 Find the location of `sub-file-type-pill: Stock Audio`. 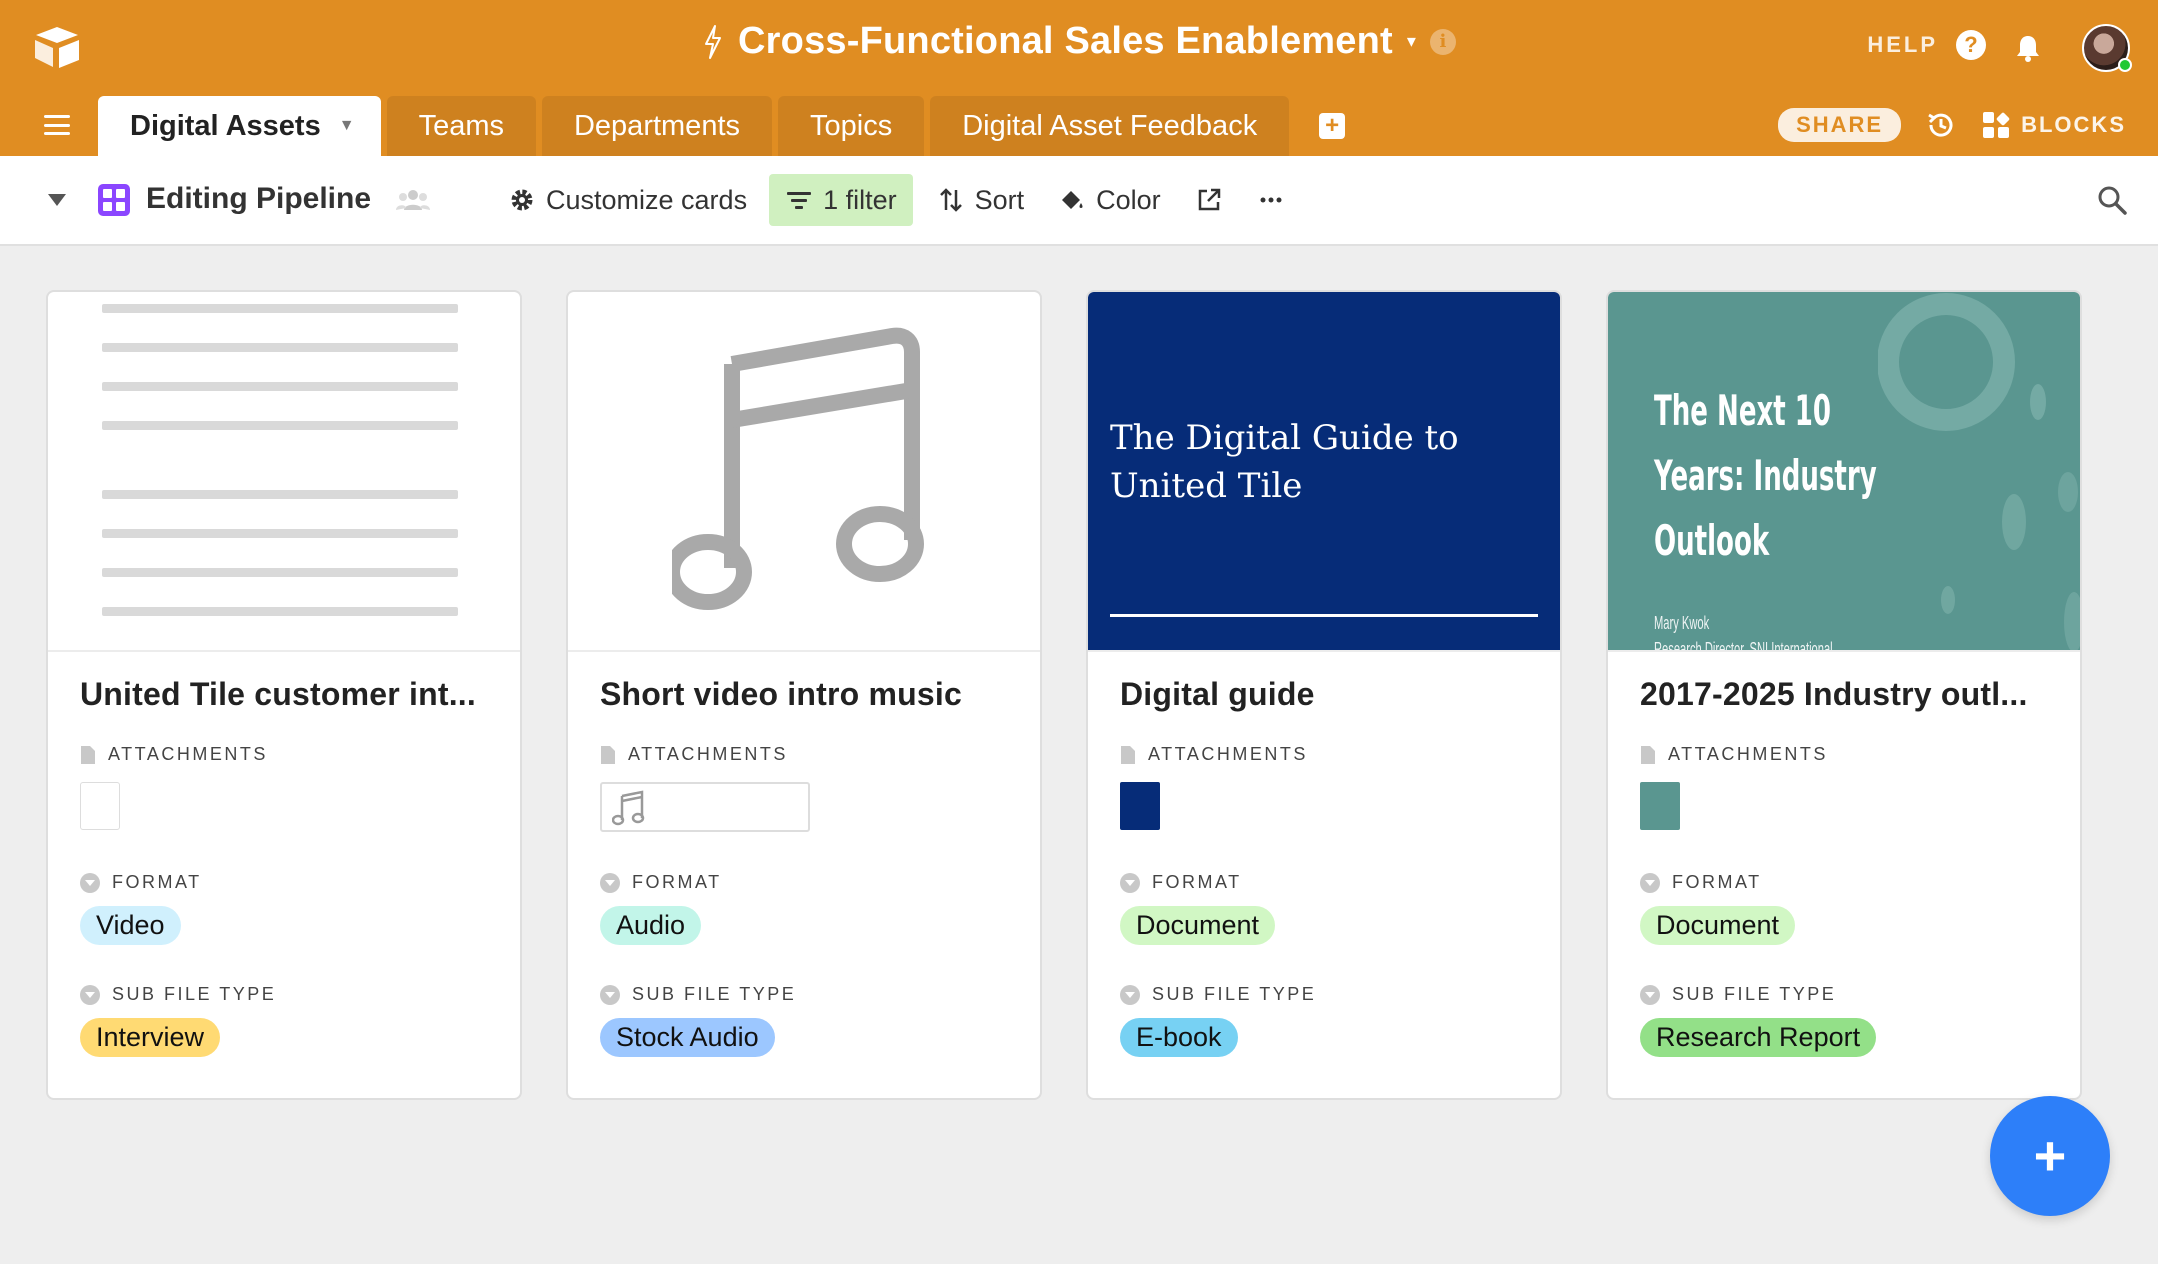

sub-file-type-pill: Stock Audio is located at coordinates (687, 1037).